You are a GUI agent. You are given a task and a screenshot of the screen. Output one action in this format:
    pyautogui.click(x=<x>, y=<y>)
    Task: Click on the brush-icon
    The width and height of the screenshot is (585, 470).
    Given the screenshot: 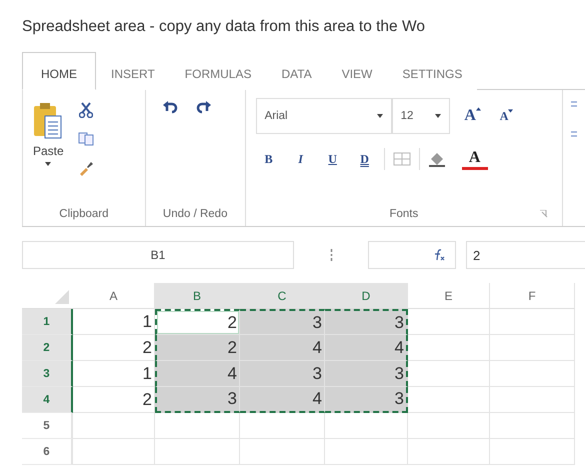 What is the action you would take?
    pyautogui.click(x=86, y=168)
    